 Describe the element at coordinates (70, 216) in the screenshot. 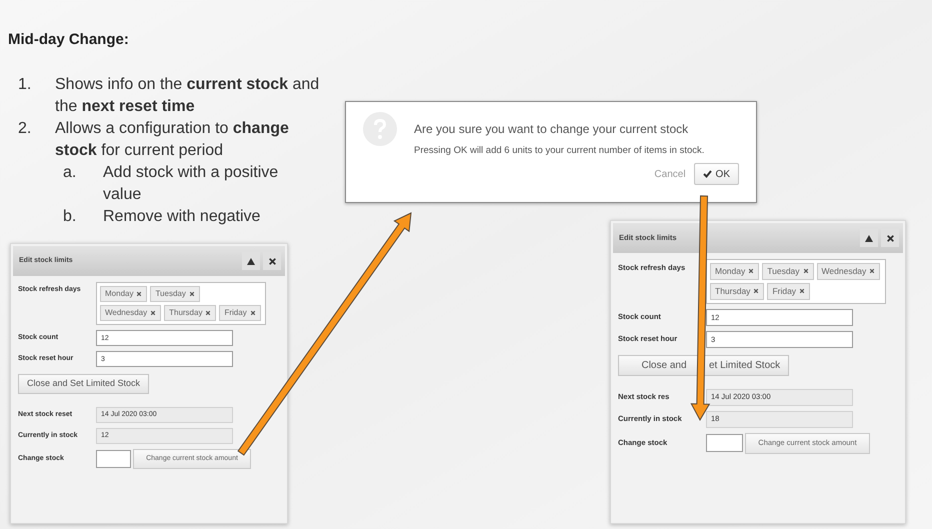

I see `list-letter: b.` at that location.